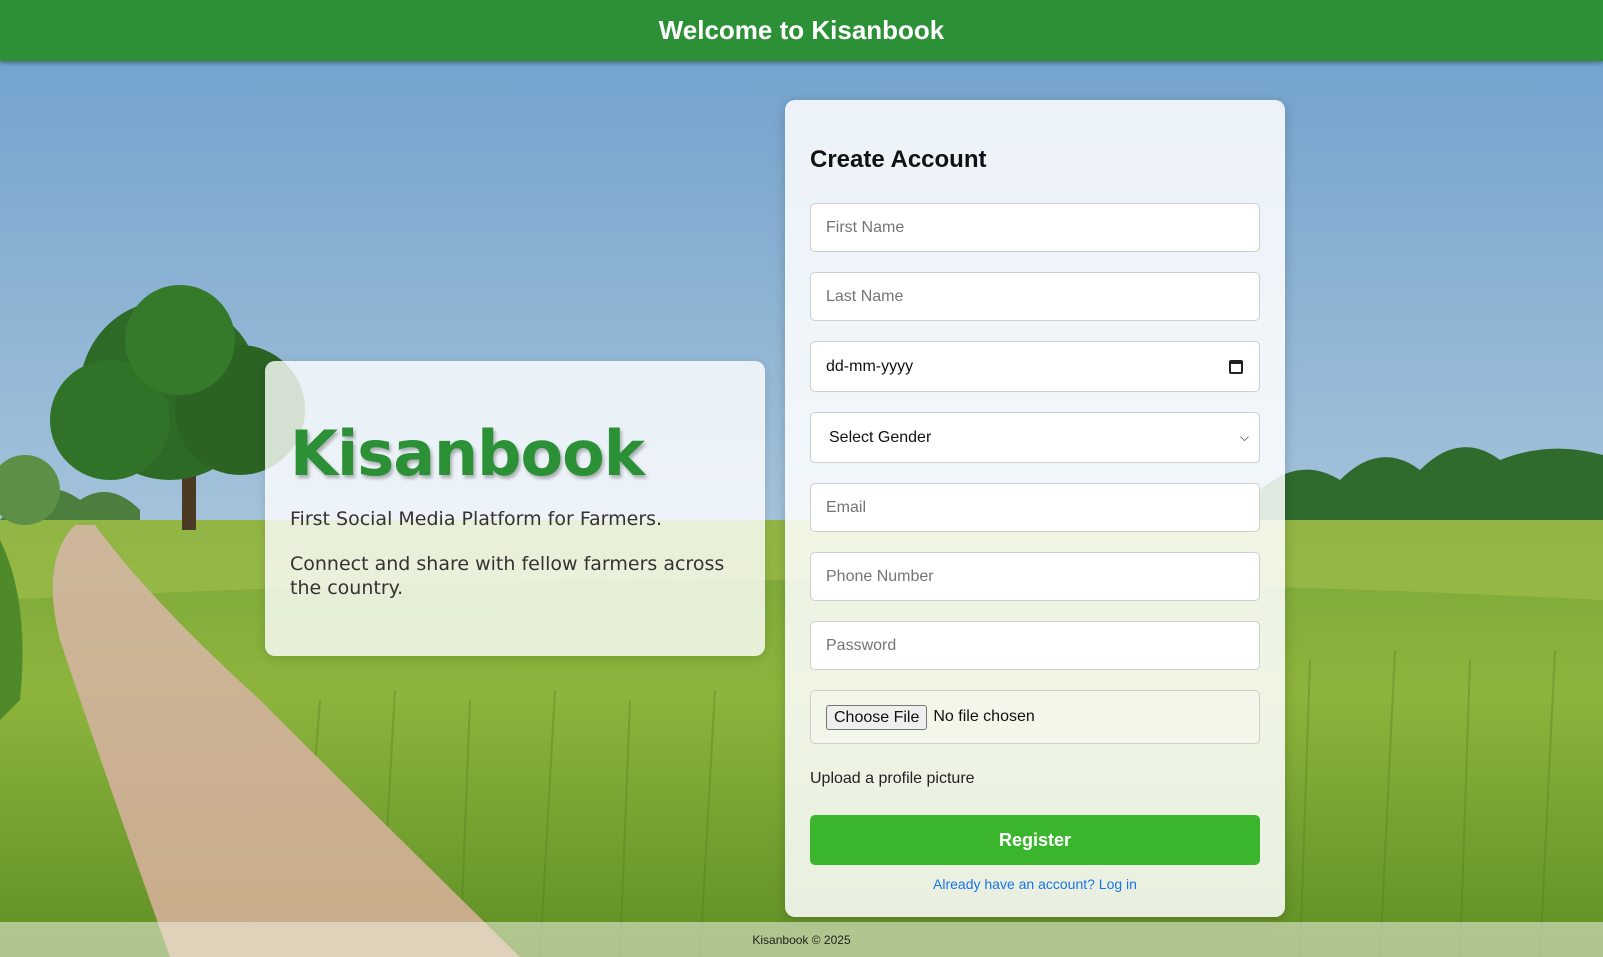  Describe the element at coordinates (865, 296) in the screenshot. I see `last-name-placeholder: Last Name` at that location.